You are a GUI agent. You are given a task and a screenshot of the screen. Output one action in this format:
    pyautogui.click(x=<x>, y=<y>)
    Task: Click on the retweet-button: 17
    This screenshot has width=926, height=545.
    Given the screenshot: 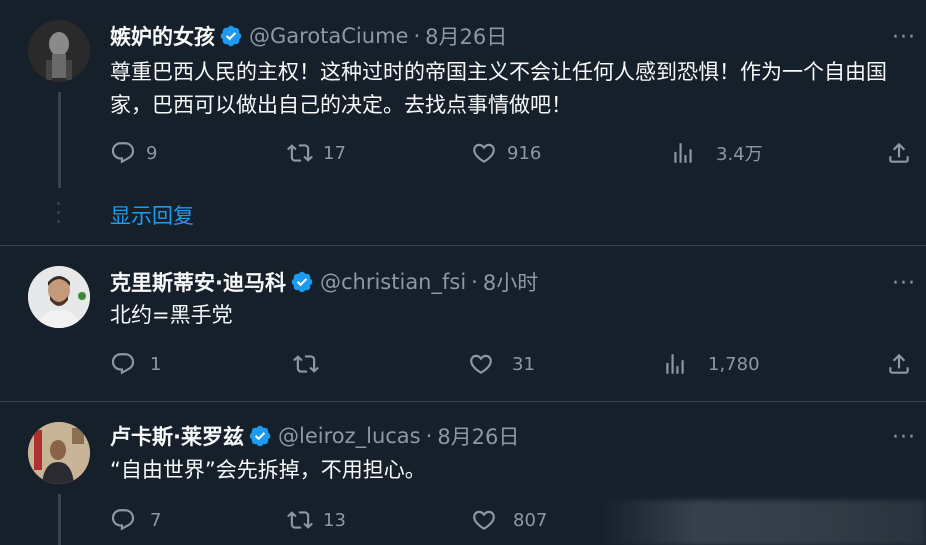 What is the action you would take?
    pyautogui.click(x=316, y=153)
    